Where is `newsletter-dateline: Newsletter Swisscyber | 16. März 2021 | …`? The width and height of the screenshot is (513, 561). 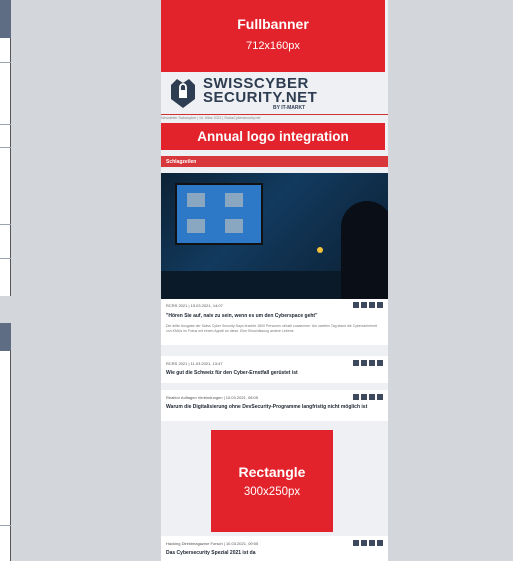 newsletter-dateline: Newsletter Swisscyber | 16. März 2021 | … is located at coordinates (211, 118).